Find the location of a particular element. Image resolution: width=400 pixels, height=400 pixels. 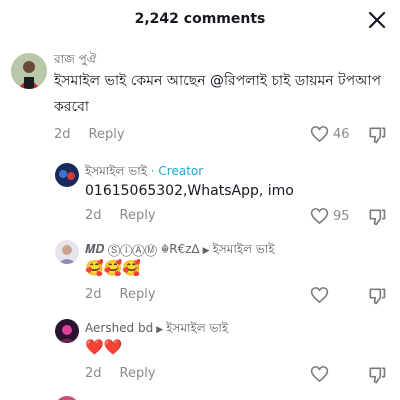

like-button is located at coordinates (319, 374).